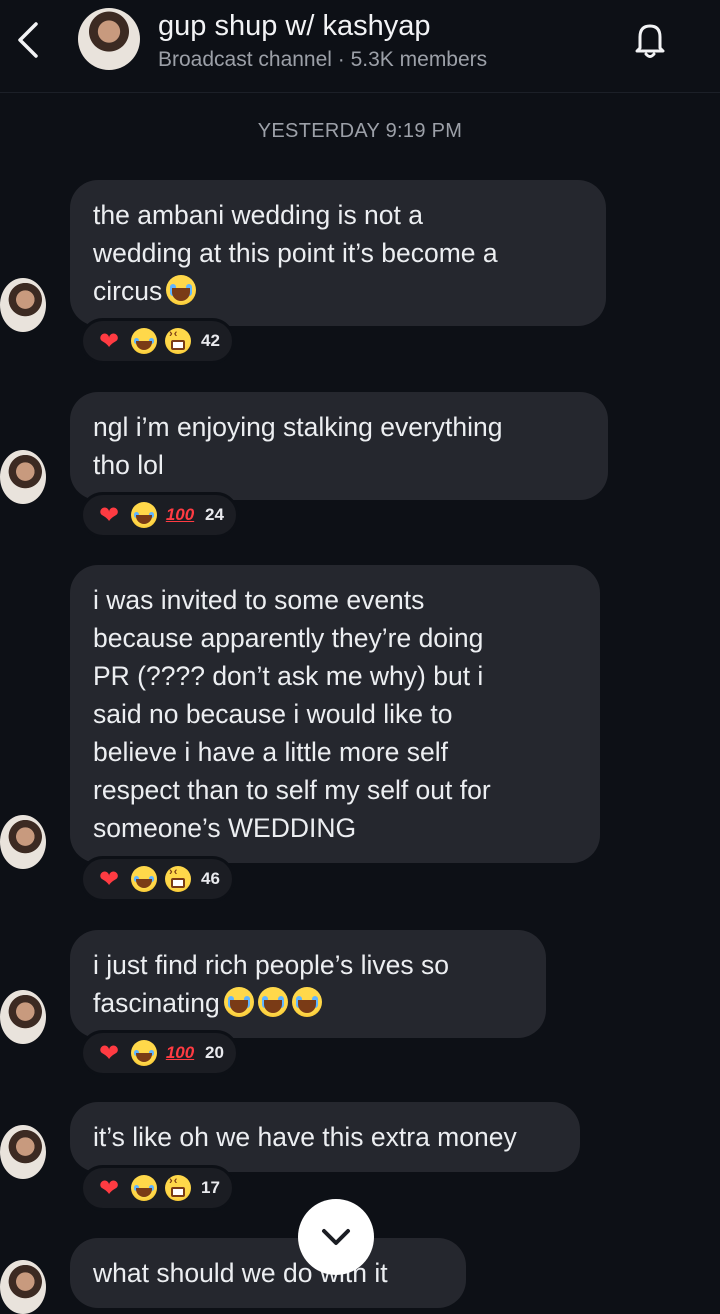 The width and height of the screenshot is (720, 1314). I want to click on message-text: it’s like oh we have this extra money, so click(305, 1137).